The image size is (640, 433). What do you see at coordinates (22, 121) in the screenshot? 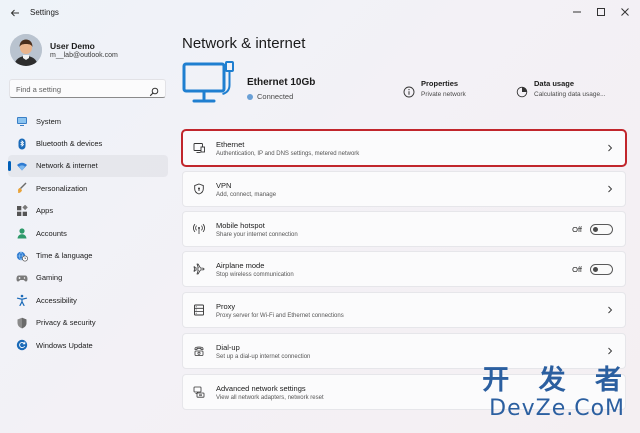
I see `monitor-icon` at bounding box center [22, 121].